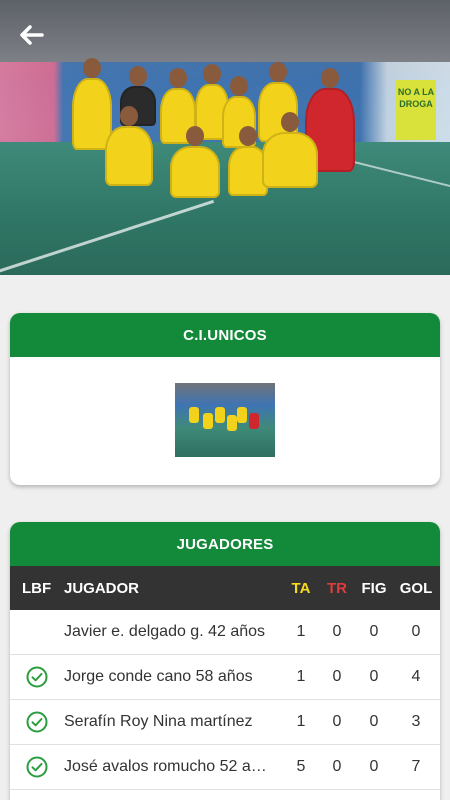  I want to click on cell-ta: 5, so click(301, 766).